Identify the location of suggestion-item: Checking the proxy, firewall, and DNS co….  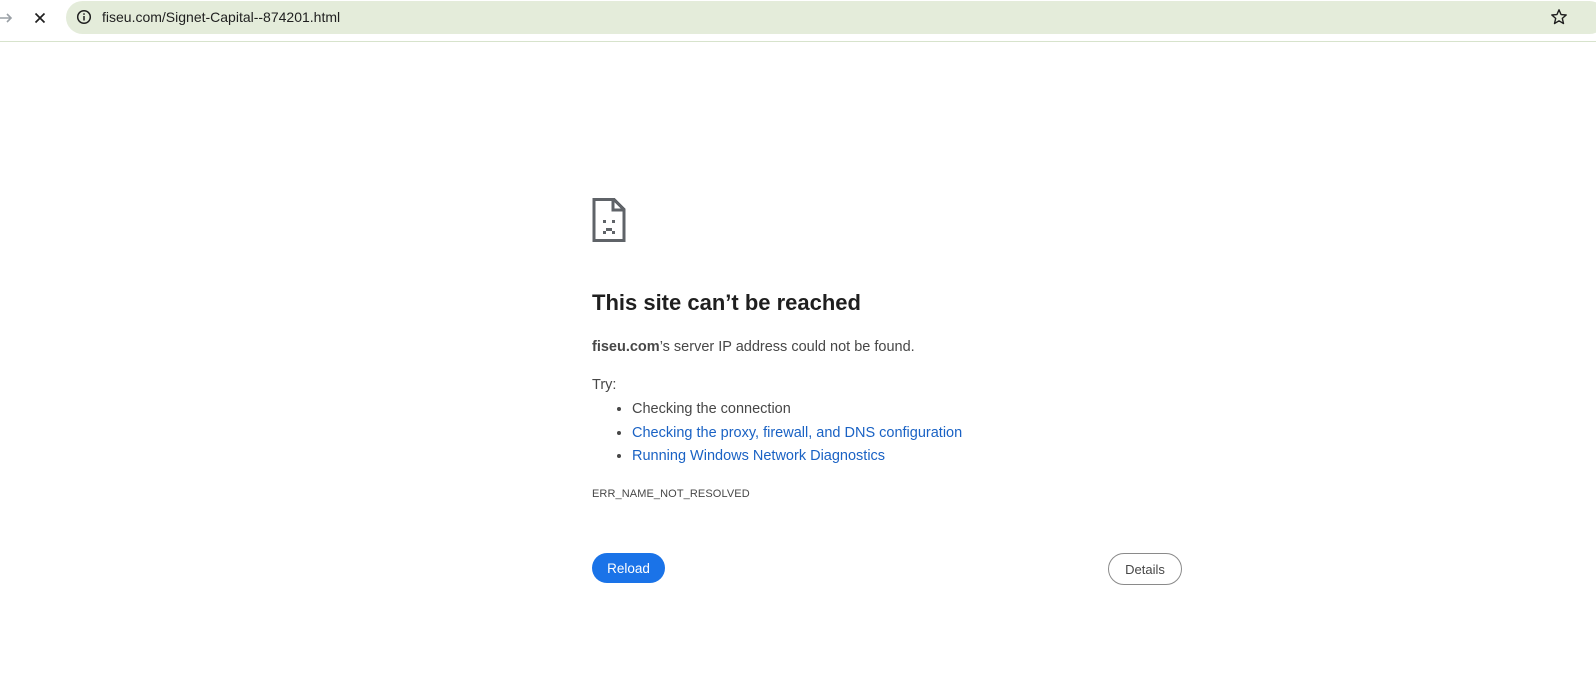
(912, 433).